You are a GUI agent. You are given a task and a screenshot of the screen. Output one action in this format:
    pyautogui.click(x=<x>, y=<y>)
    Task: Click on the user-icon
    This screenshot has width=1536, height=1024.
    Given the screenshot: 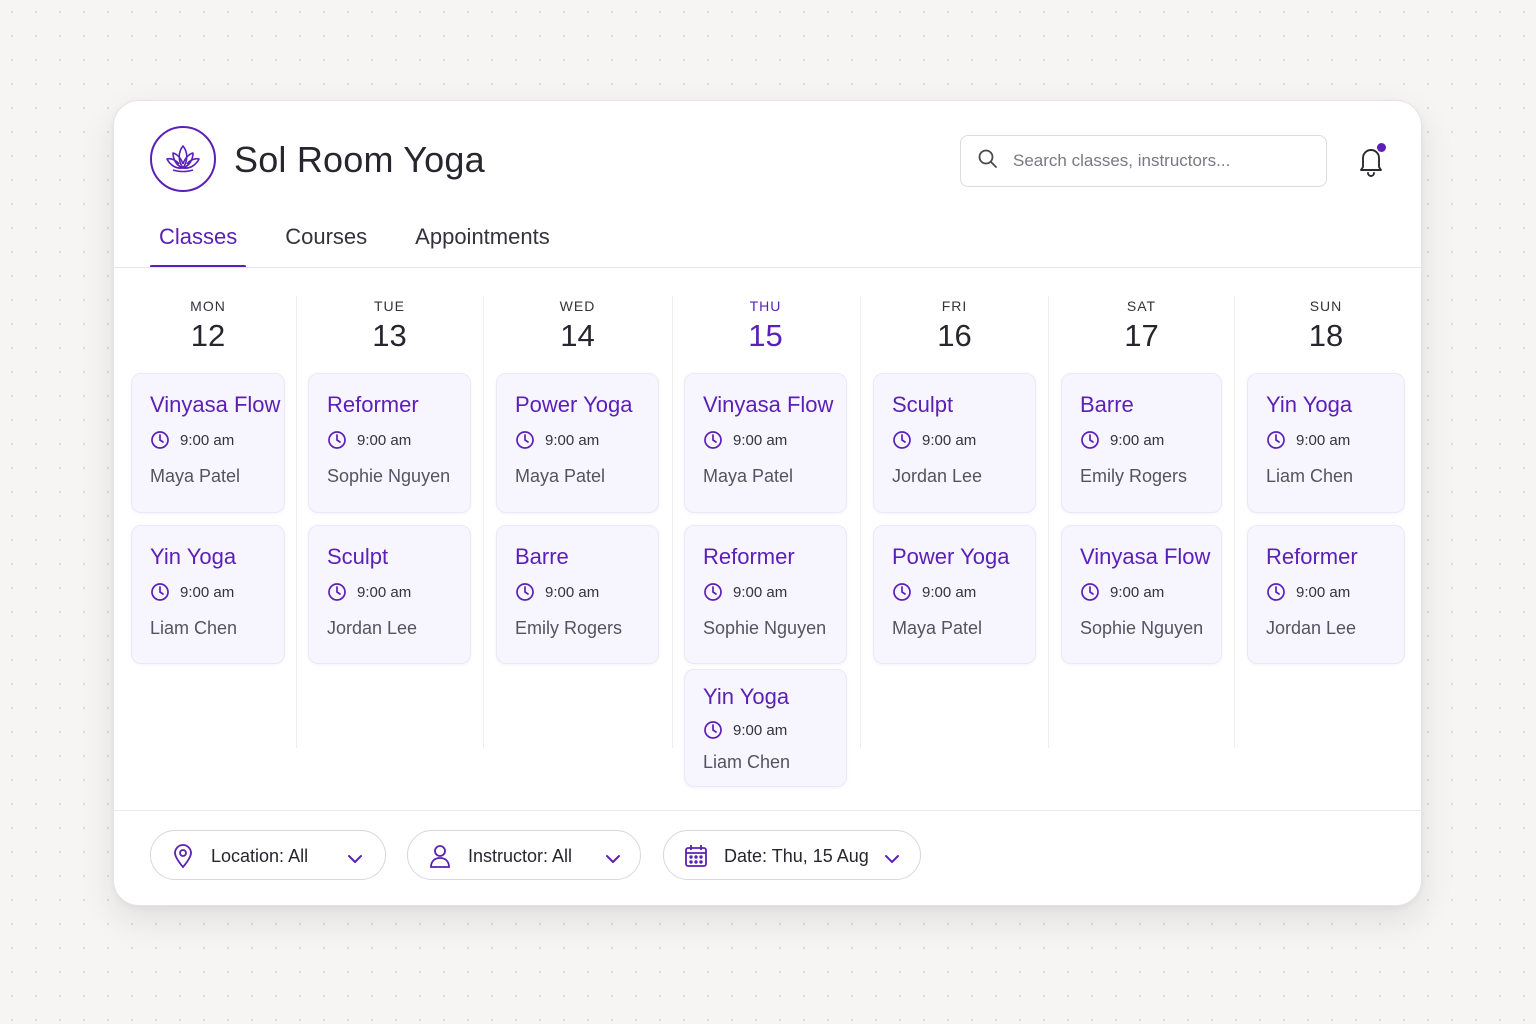 What is the action you would take?
    pyautogui.click(x=440, y=858)
    